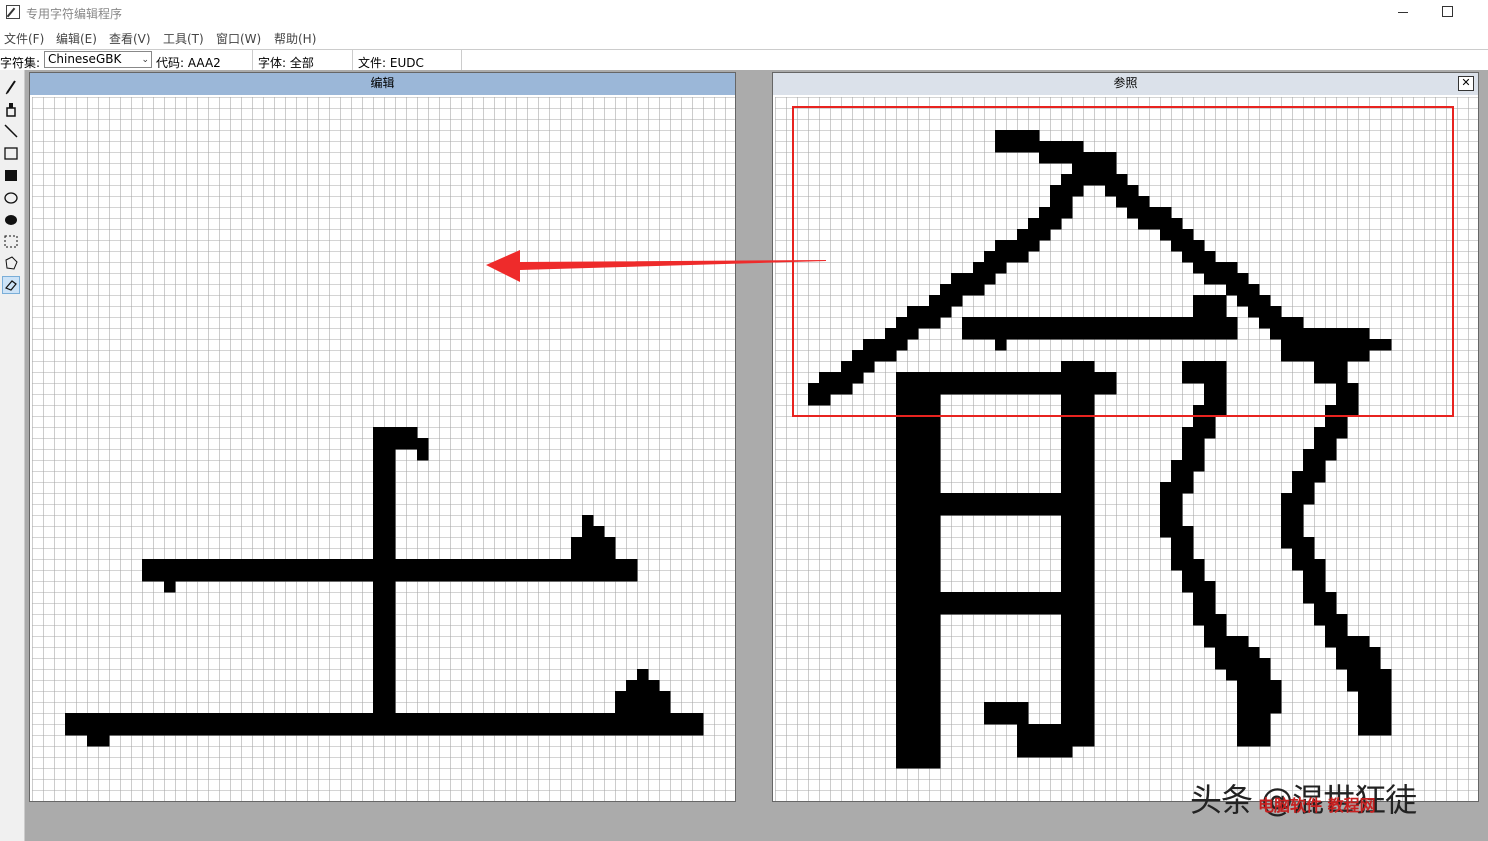 This screenshot has width=1488, height=841. Describe the element at coordinates (11, 241) in the screenshot. I see `rect-select-icon` at that location.